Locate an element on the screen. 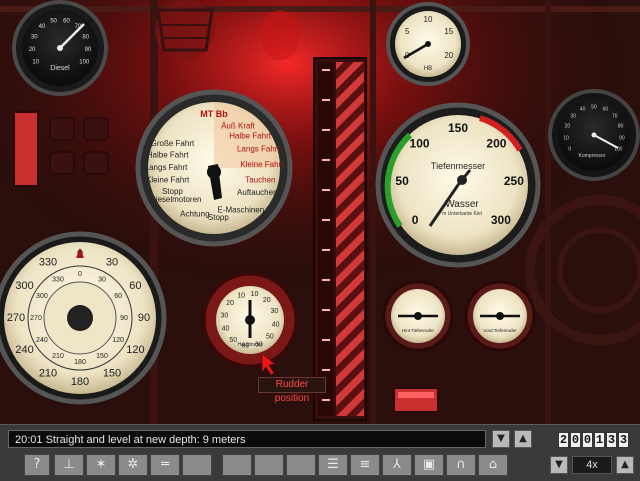 This screenshot has width=640, height=481. diesel-tick-label: 10 is located at coordinates (35, 63).